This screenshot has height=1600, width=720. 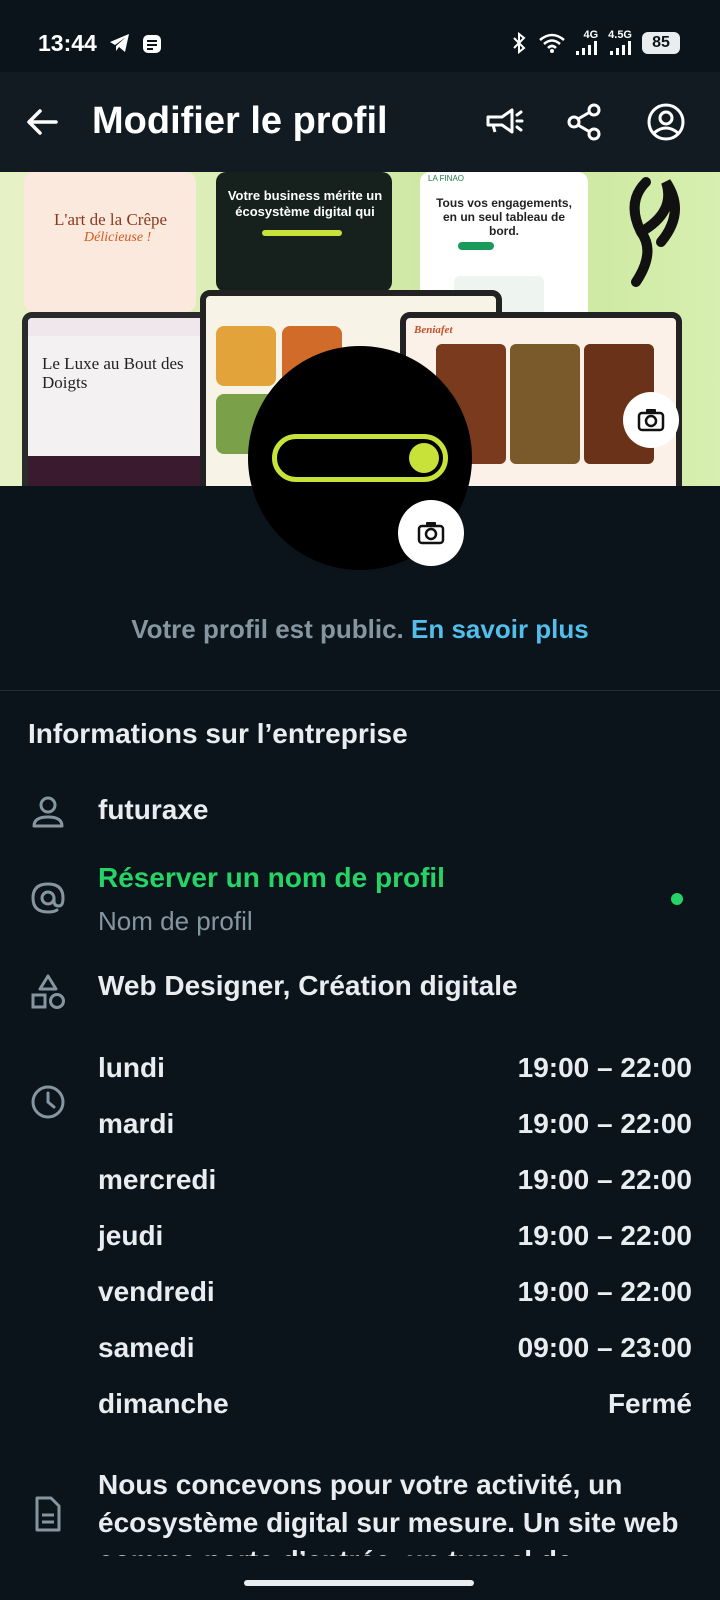 I want to click on profile-visibility-note: Votre profil est public. En savoir plus, so click(x=360, y=629).